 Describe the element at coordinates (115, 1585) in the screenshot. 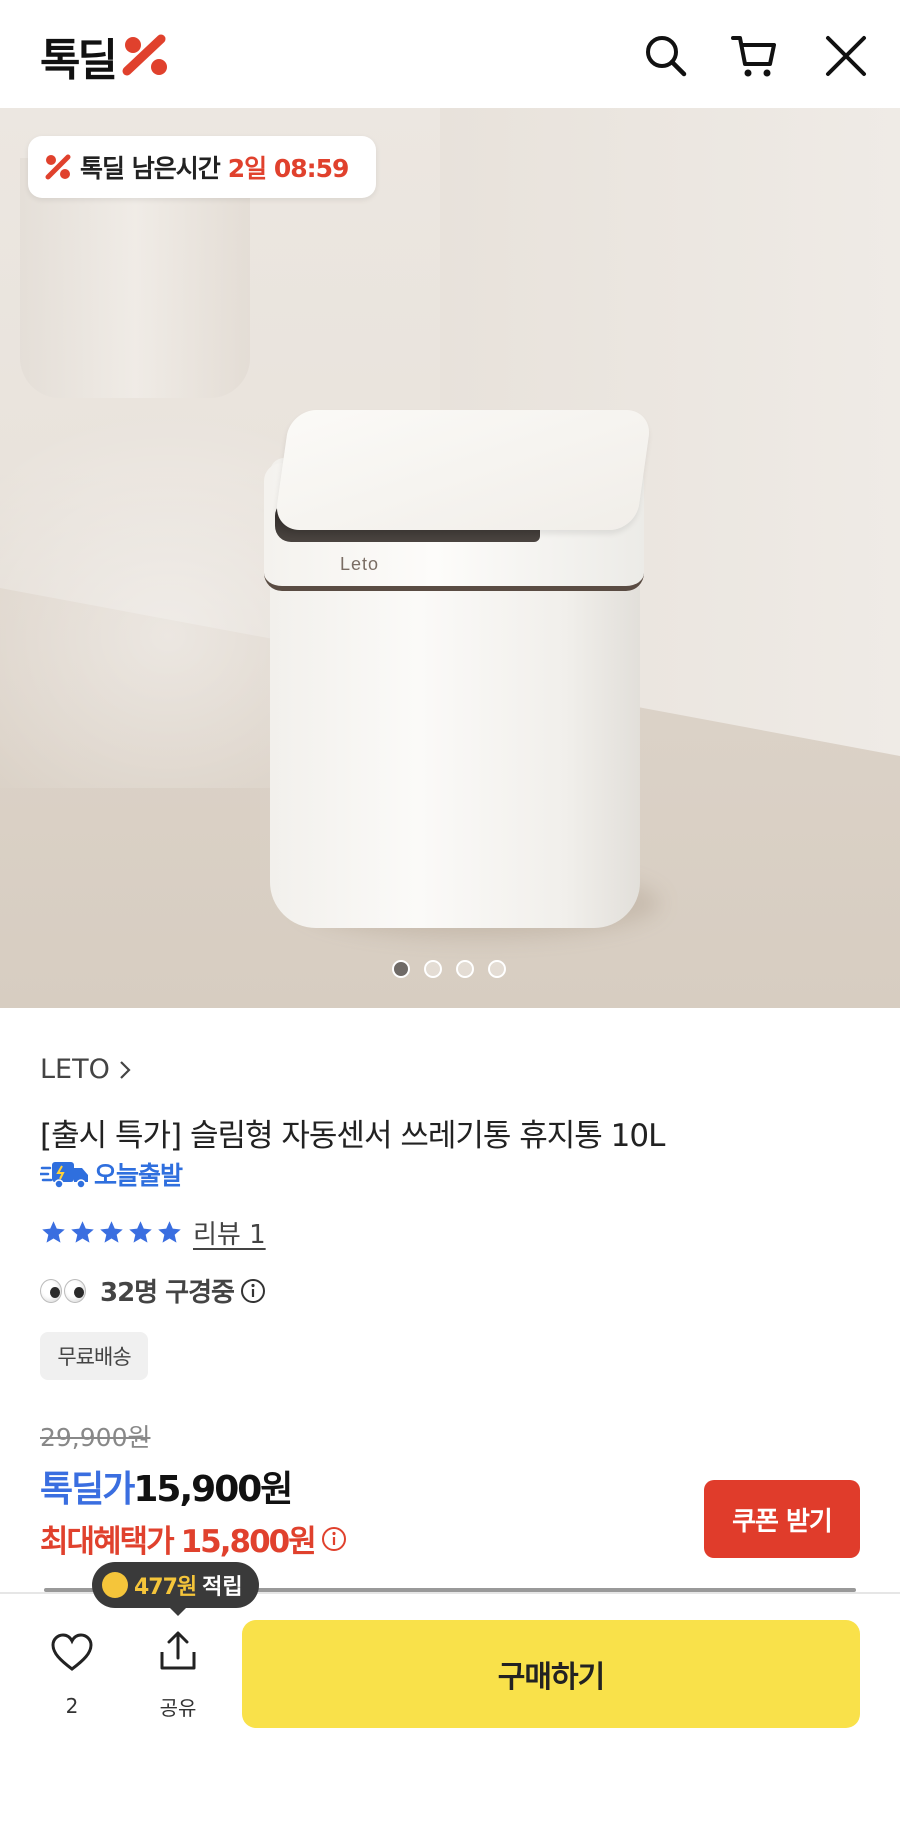

I see `coin-icon` at that location.